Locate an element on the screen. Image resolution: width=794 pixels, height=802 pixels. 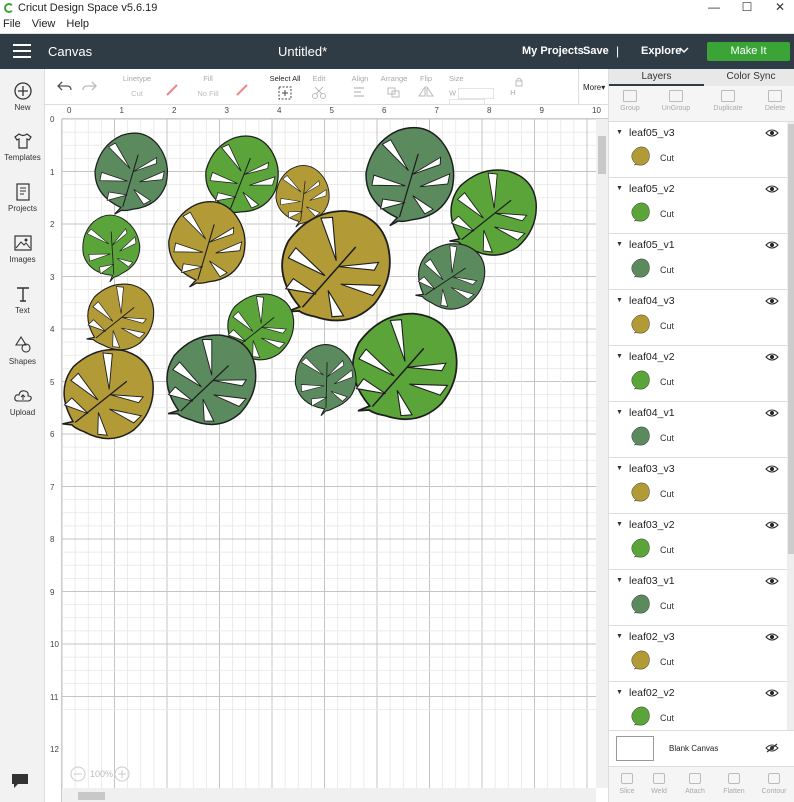
save-button: Save is located at coordinates (596, 51).